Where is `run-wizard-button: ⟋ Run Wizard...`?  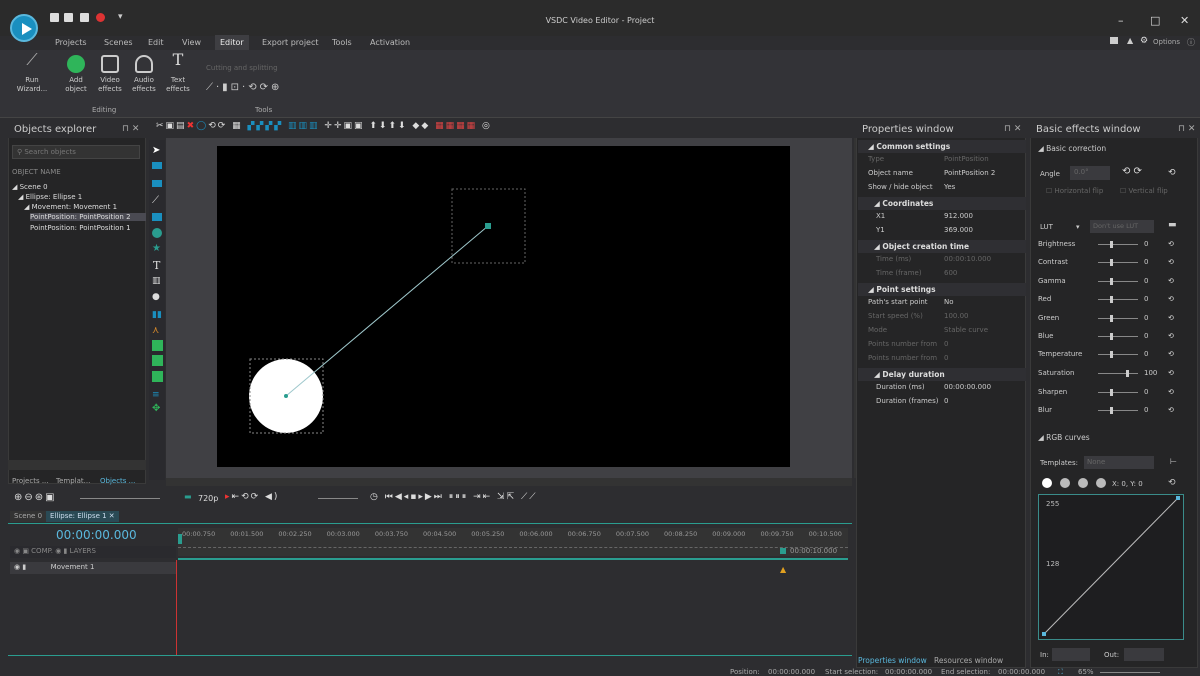
run-wizard-button: ⟋ Run Wizard... is located at coordinates (32, 73).